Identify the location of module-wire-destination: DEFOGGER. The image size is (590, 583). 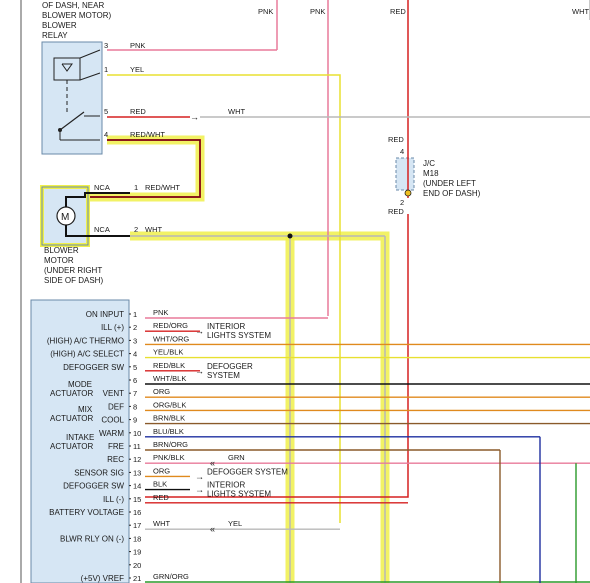
(230, 366).